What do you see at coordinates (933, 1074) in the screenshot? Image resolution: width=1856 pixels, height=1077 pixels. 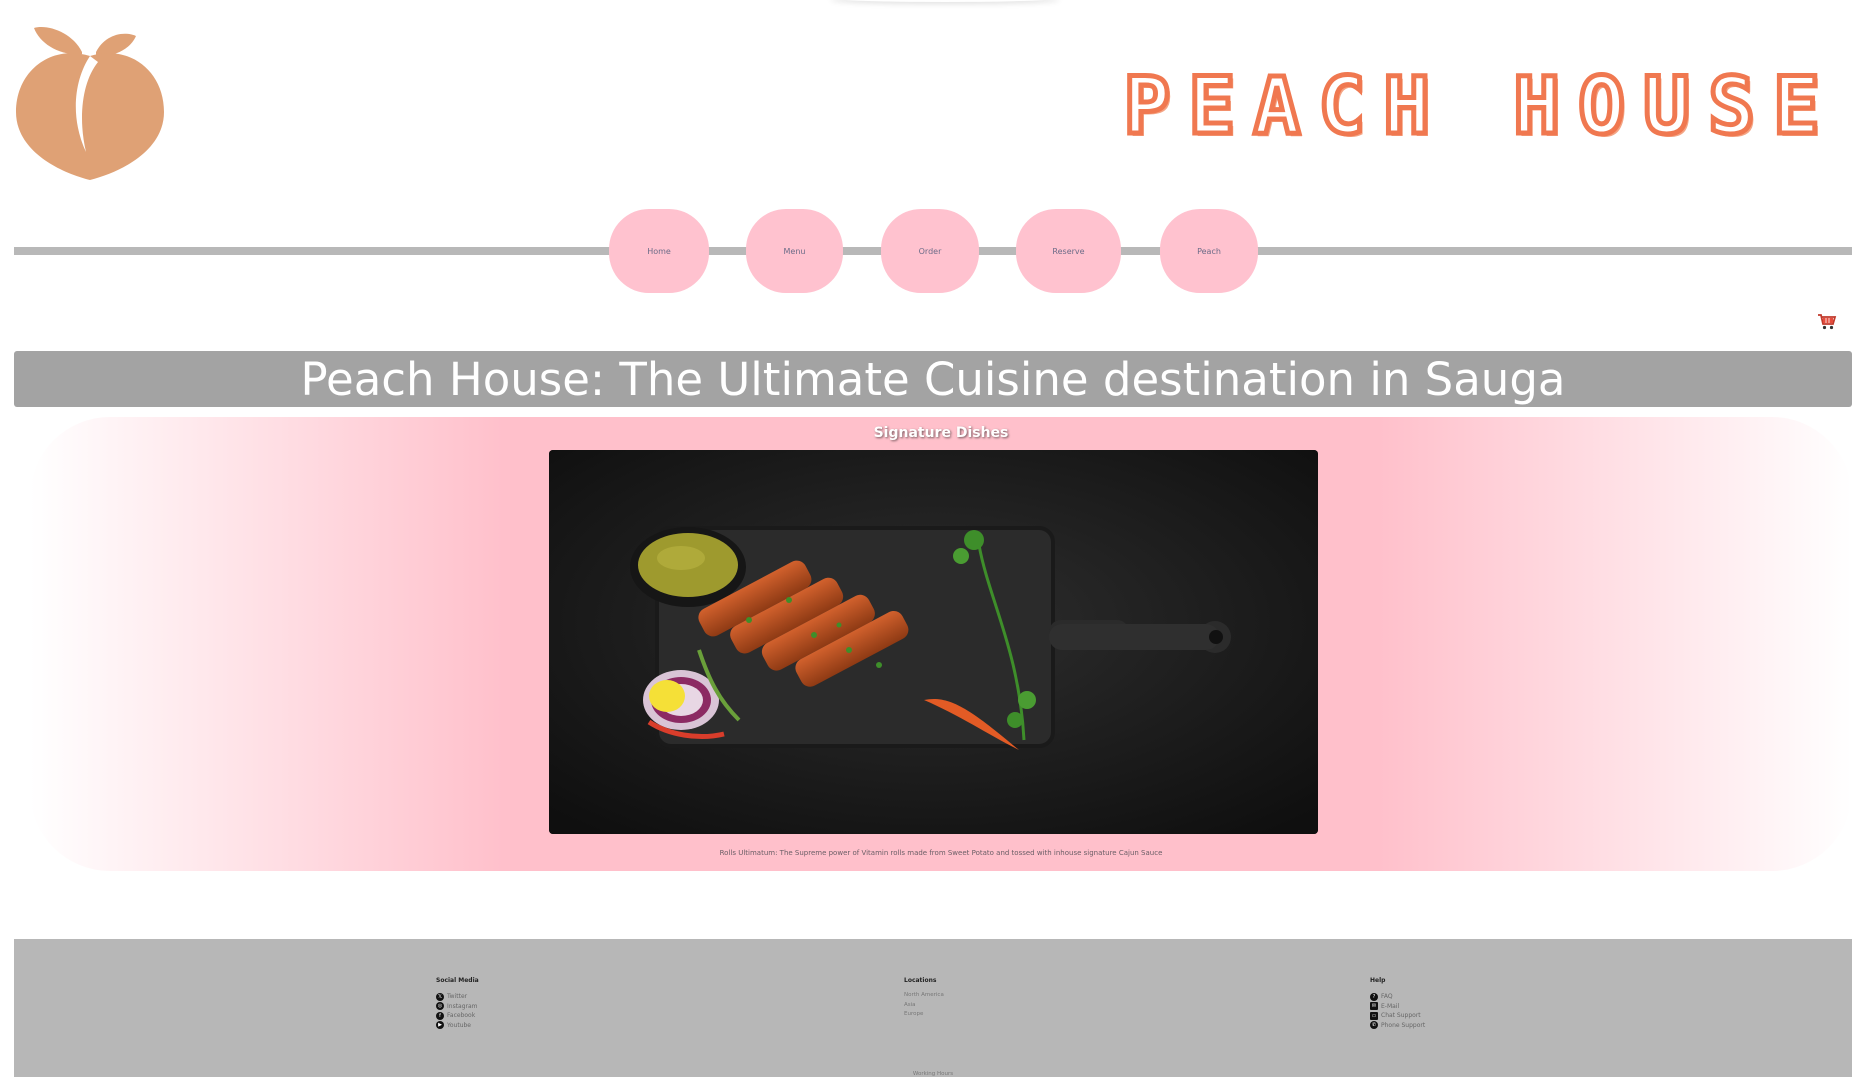 I see `working-hours-heading: Working Hours` at bounding box center [933, 1074].